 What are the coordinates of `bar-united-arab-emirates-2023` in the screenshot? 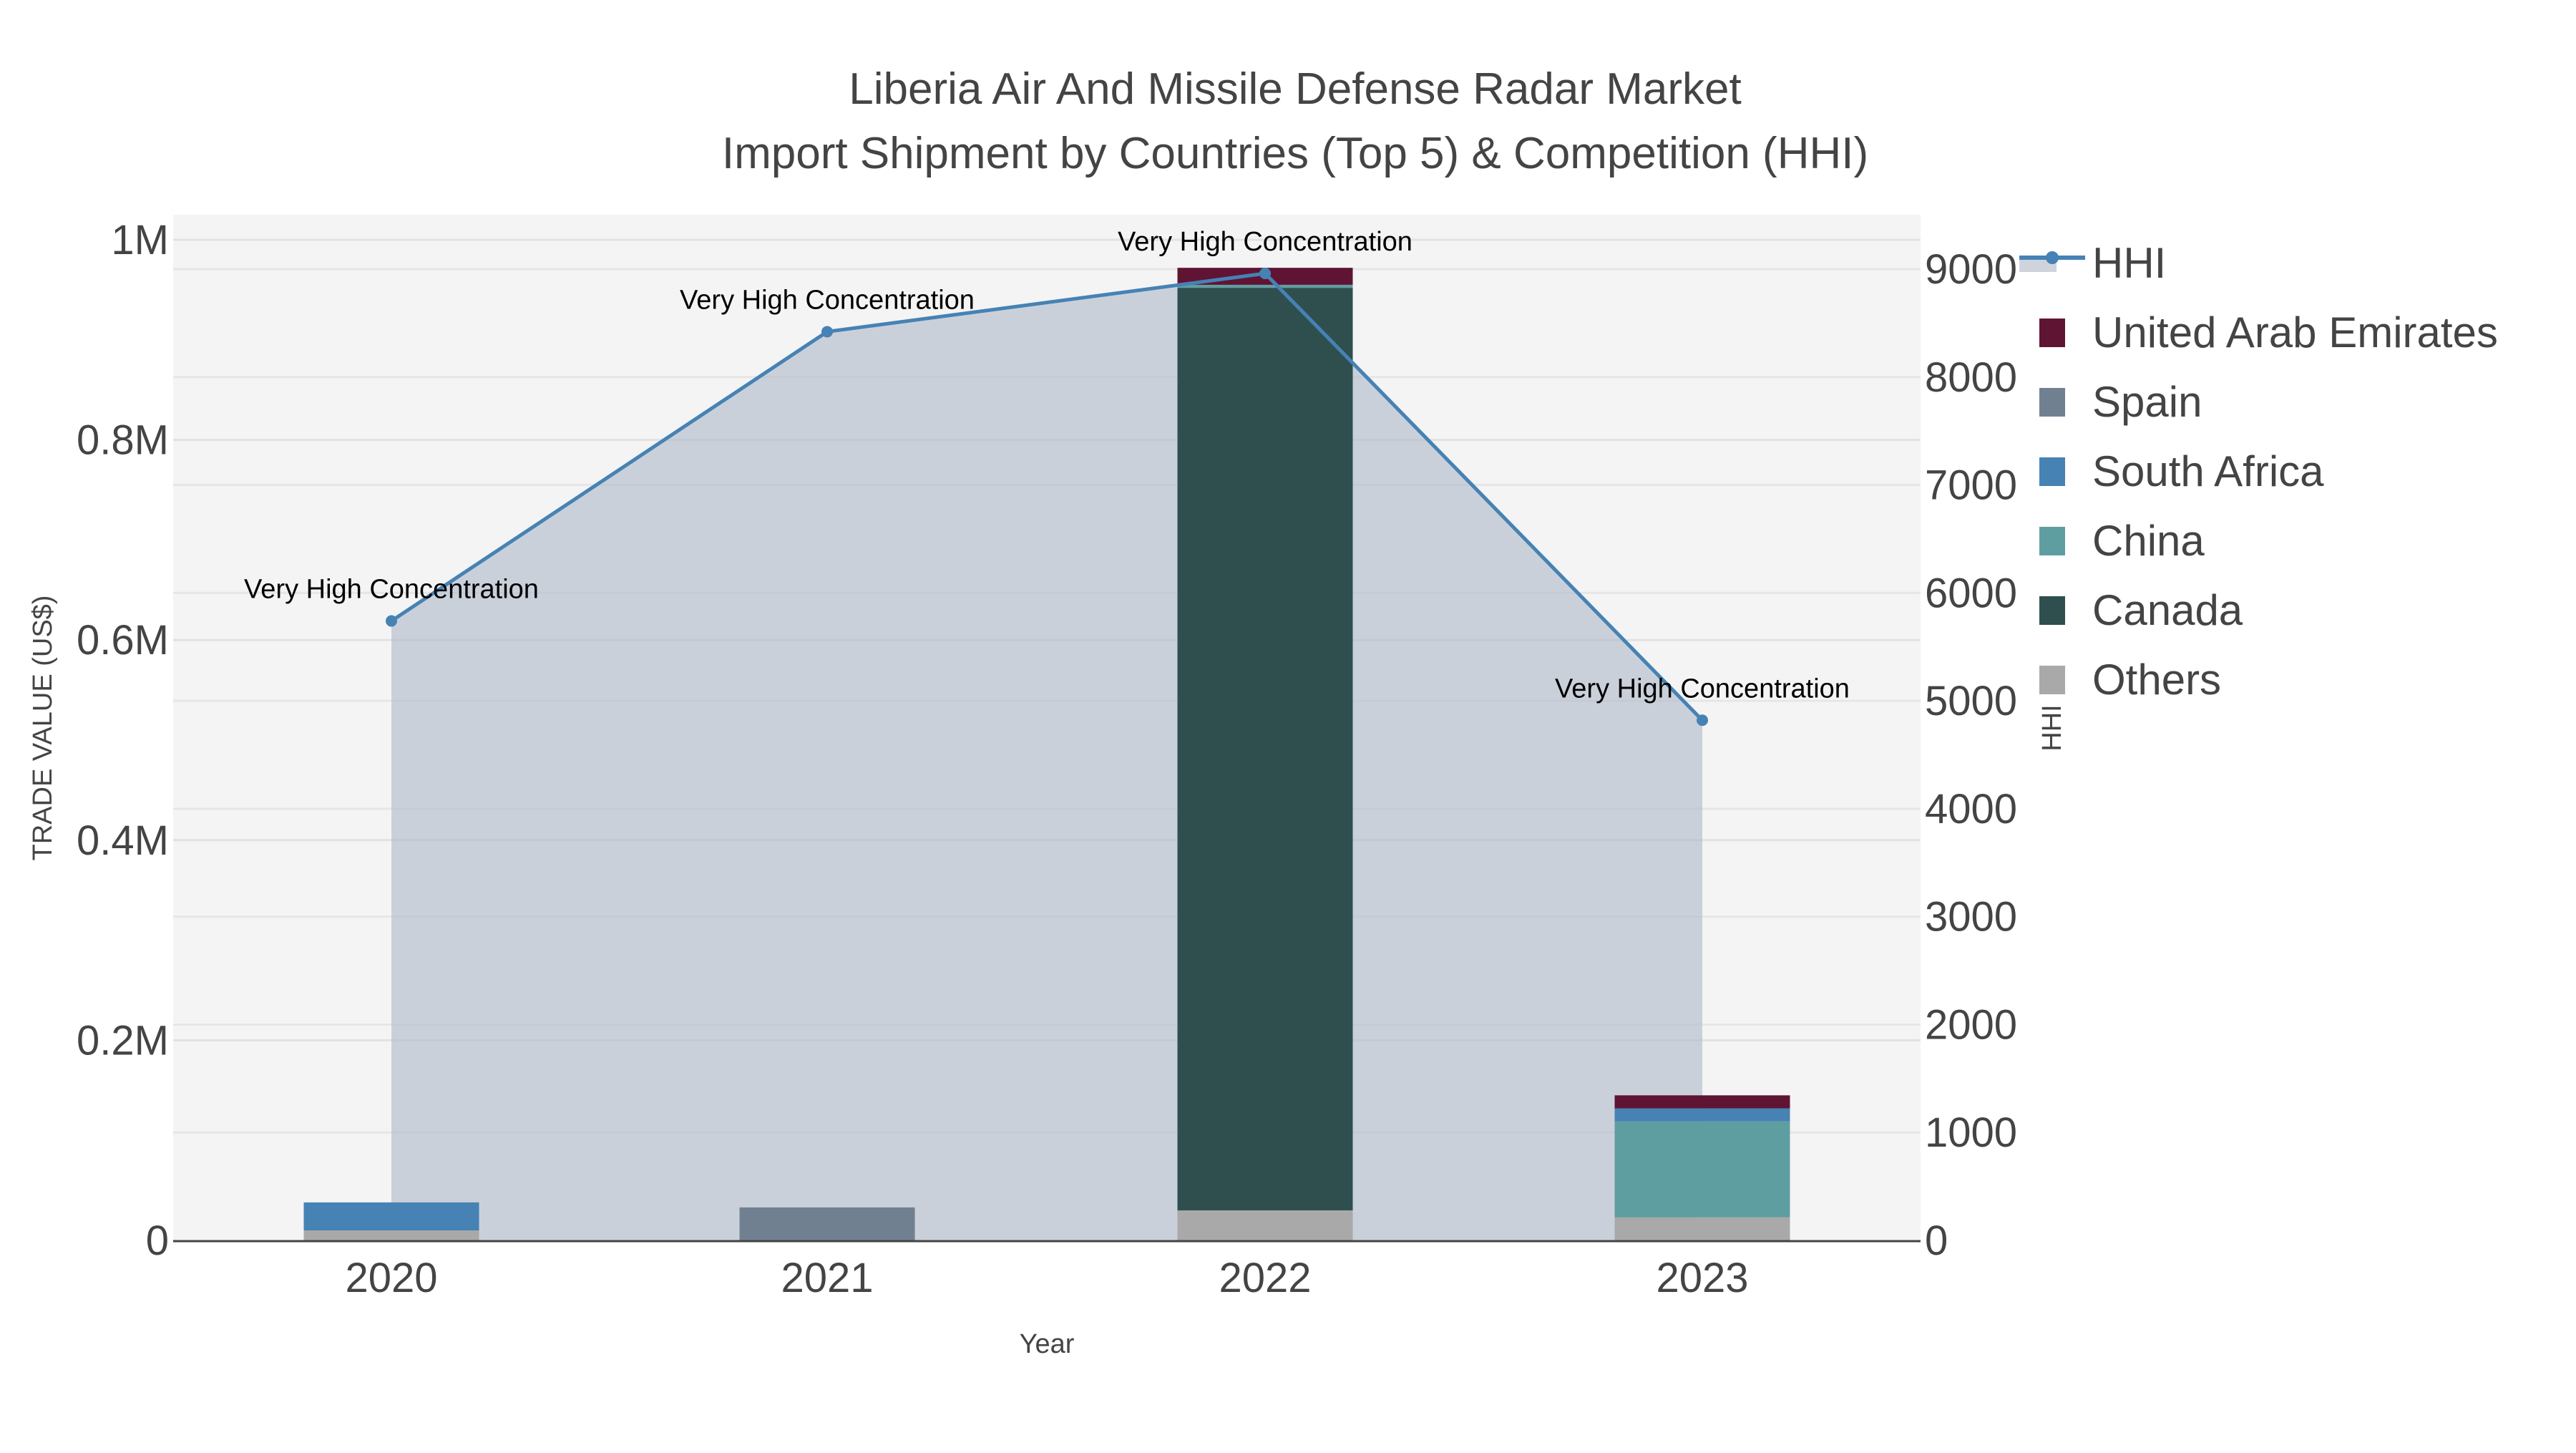 It's located at (1702, 1102).